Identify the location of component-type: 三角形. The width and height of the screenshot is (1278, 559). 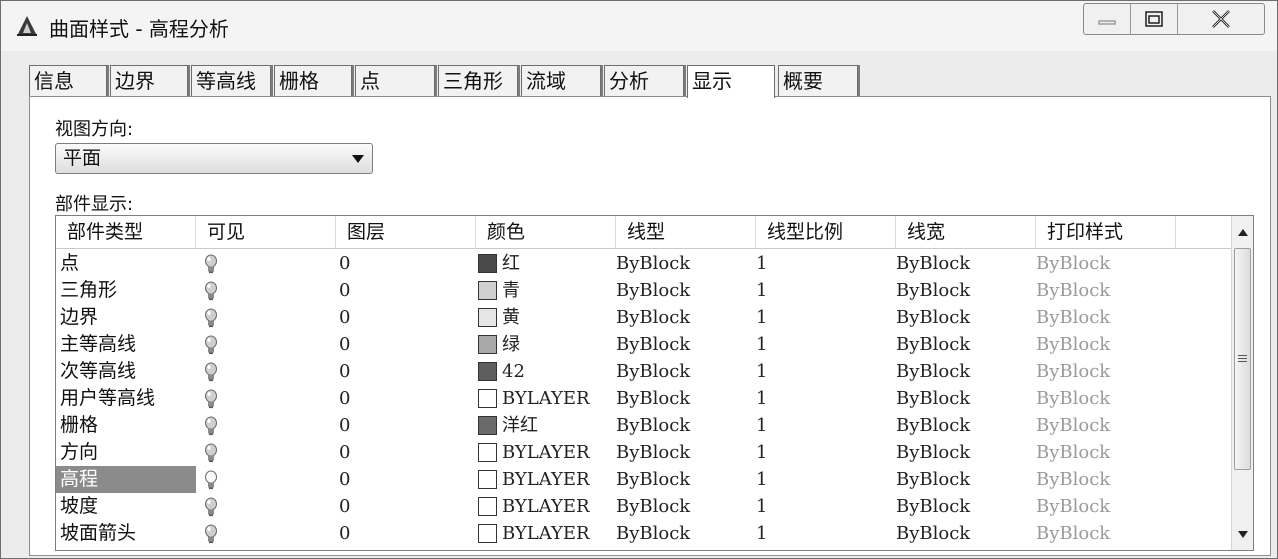
(126, 290).